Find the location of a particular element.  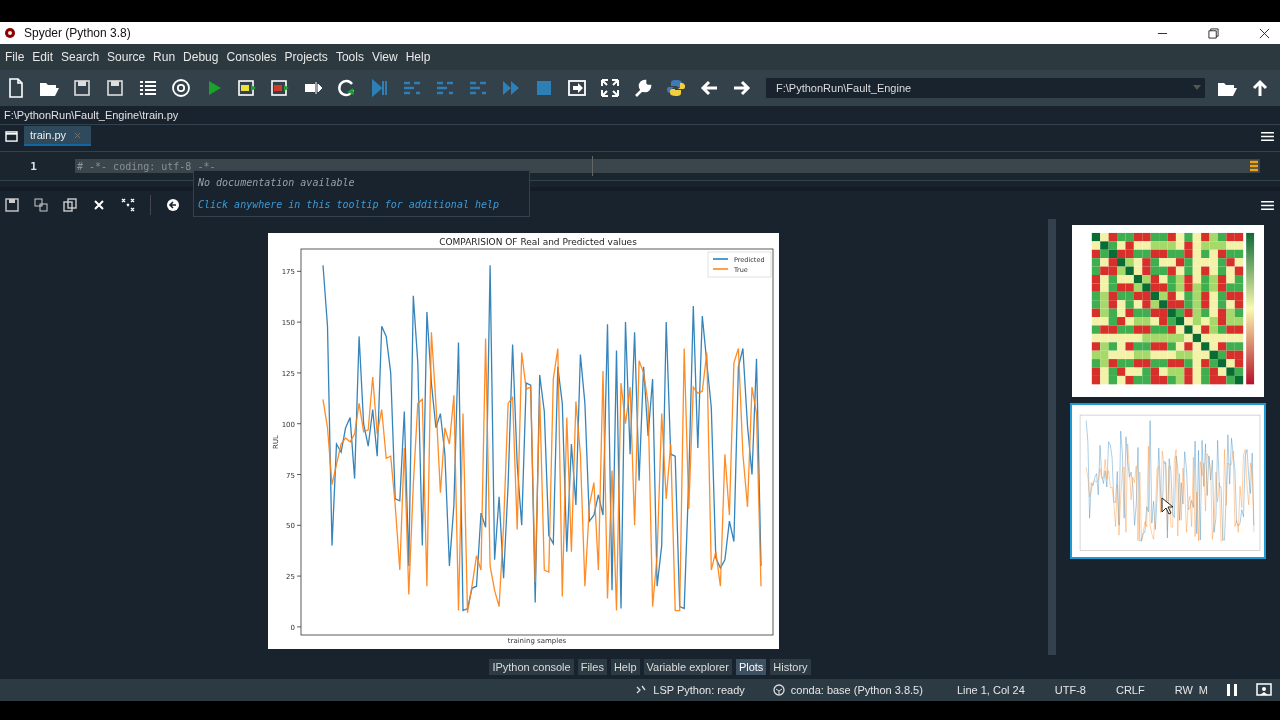

pane-tab: Variable explorer is located at coordinates (687, 667).